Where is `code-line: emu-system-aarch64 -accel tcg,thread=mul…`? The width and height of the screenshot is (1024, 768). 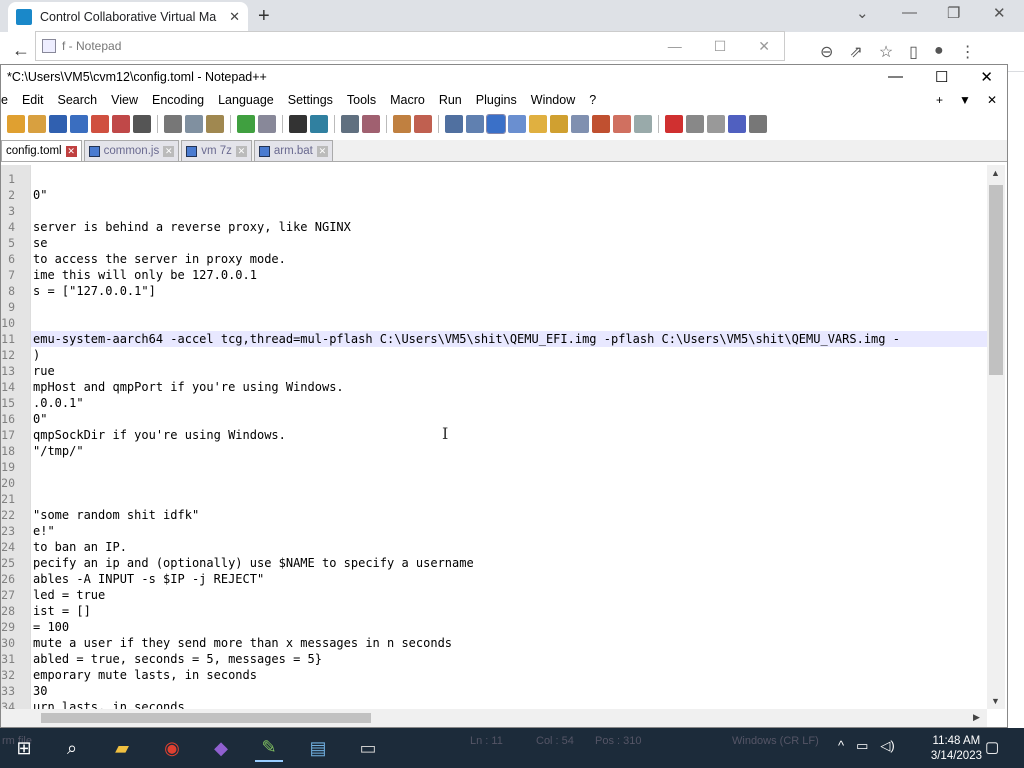
code-line: emu-system-aarch64 -accel tcg,thread=mul… is located at coordinates (466, 339).